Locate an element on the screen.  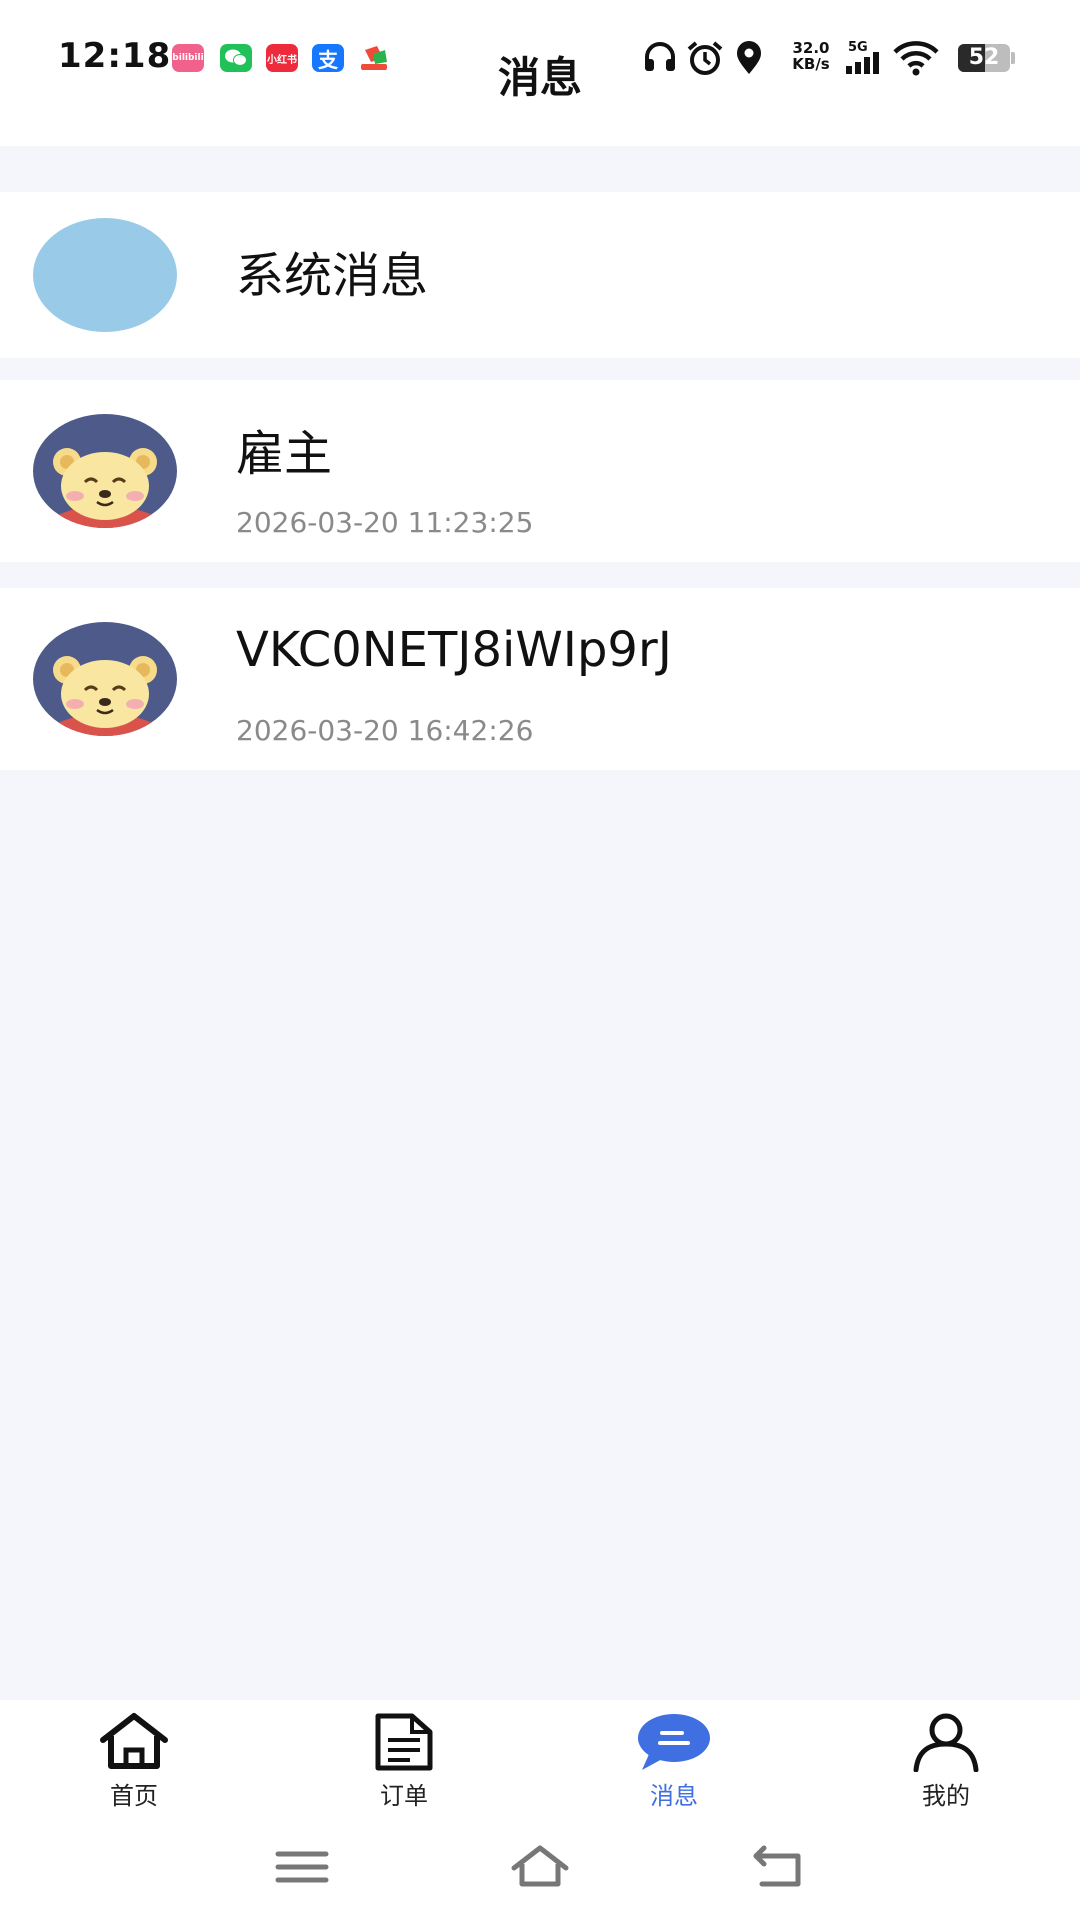
battery-indicator: 52 is located at coordinates (984, 58).